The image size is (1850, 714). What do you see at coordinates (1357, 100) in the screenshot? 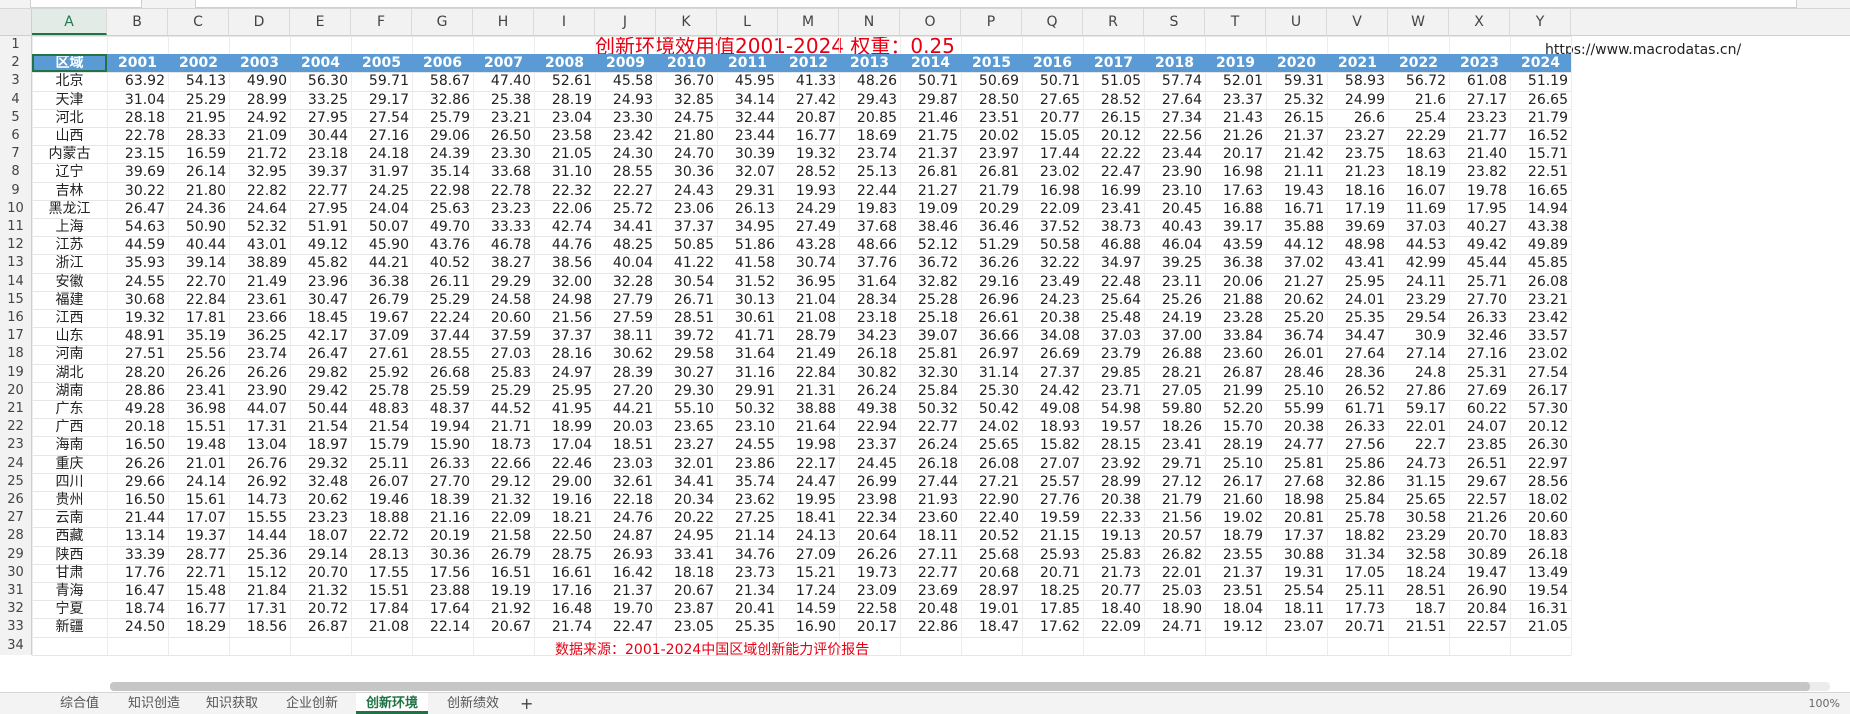
I see `value-cell: 24.99` at bounding box center [1357, 100].